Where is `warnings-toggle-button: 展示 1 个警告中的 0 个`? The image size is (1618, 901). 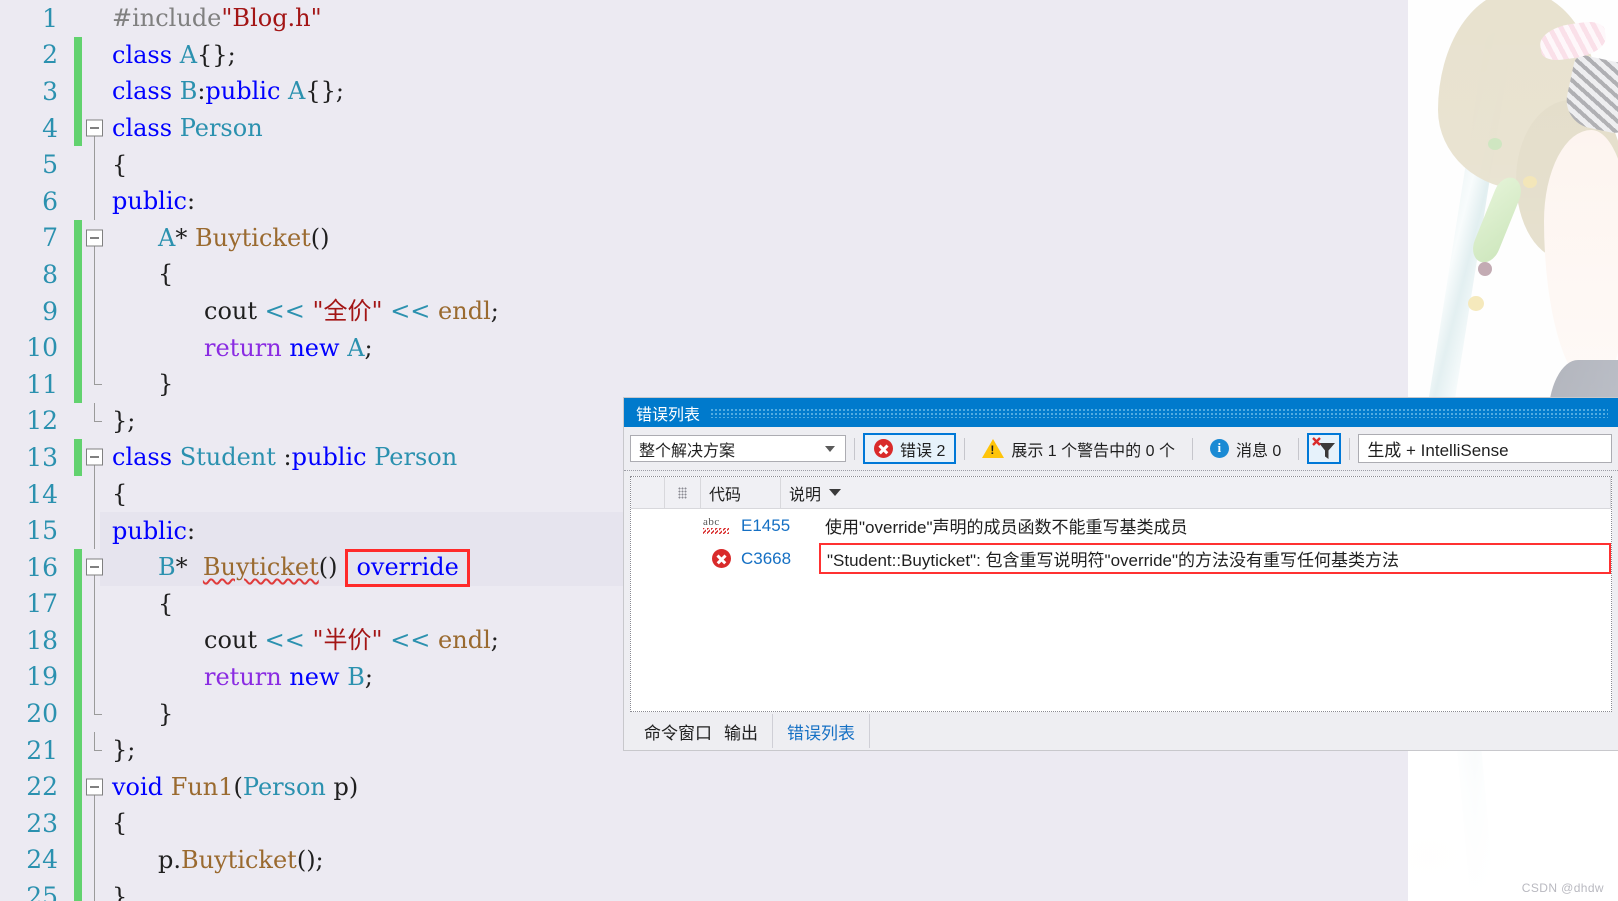 warnings-toggle-button: 展示 1 个警告中的 0 个 is located at coordinates (1078, 448).